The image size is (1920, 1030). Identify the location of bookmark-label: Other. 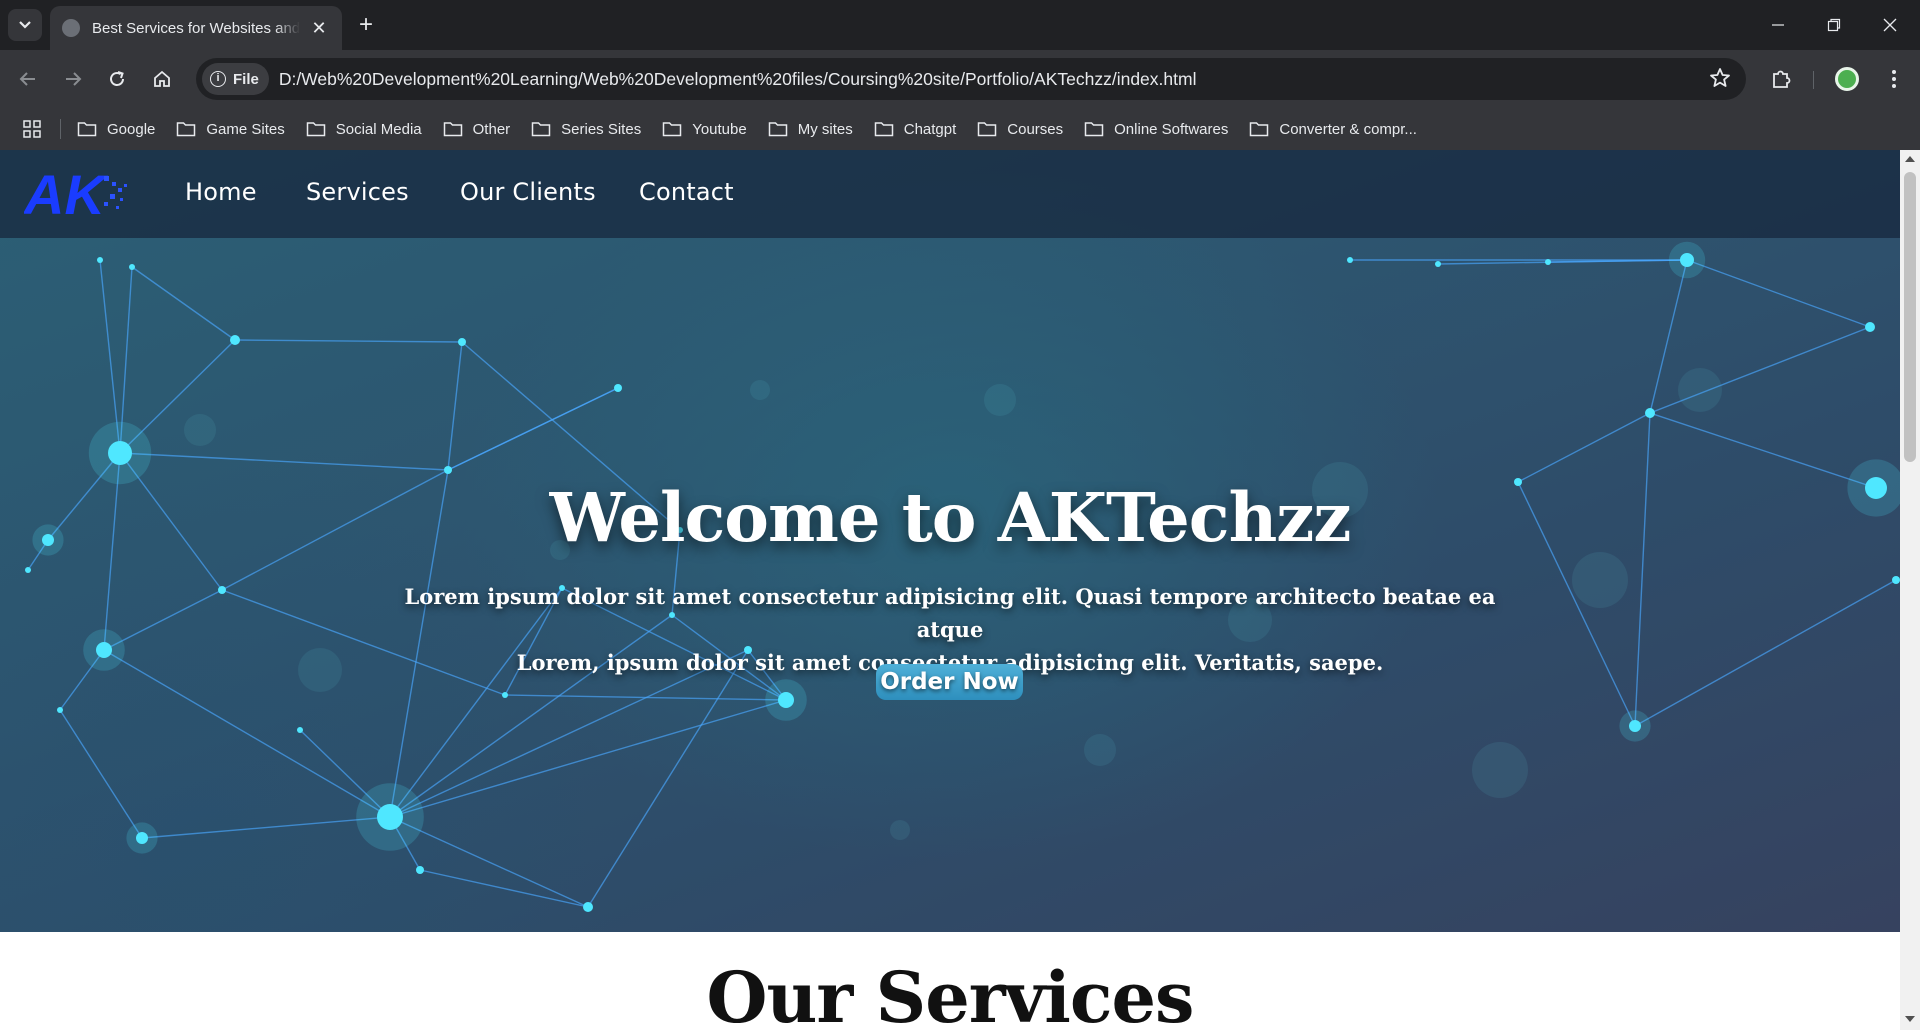
(491, 129).